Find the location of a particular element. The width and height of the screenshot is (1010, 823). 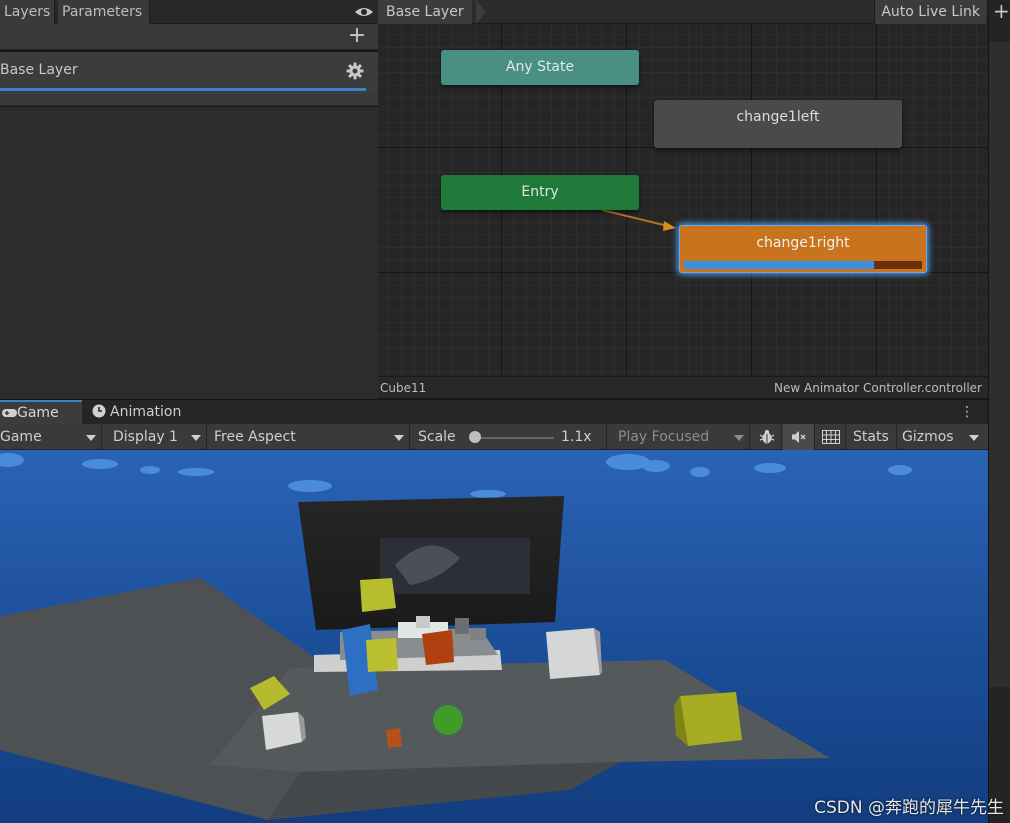

state-entry: Entry is located at coordinates (540, 192).